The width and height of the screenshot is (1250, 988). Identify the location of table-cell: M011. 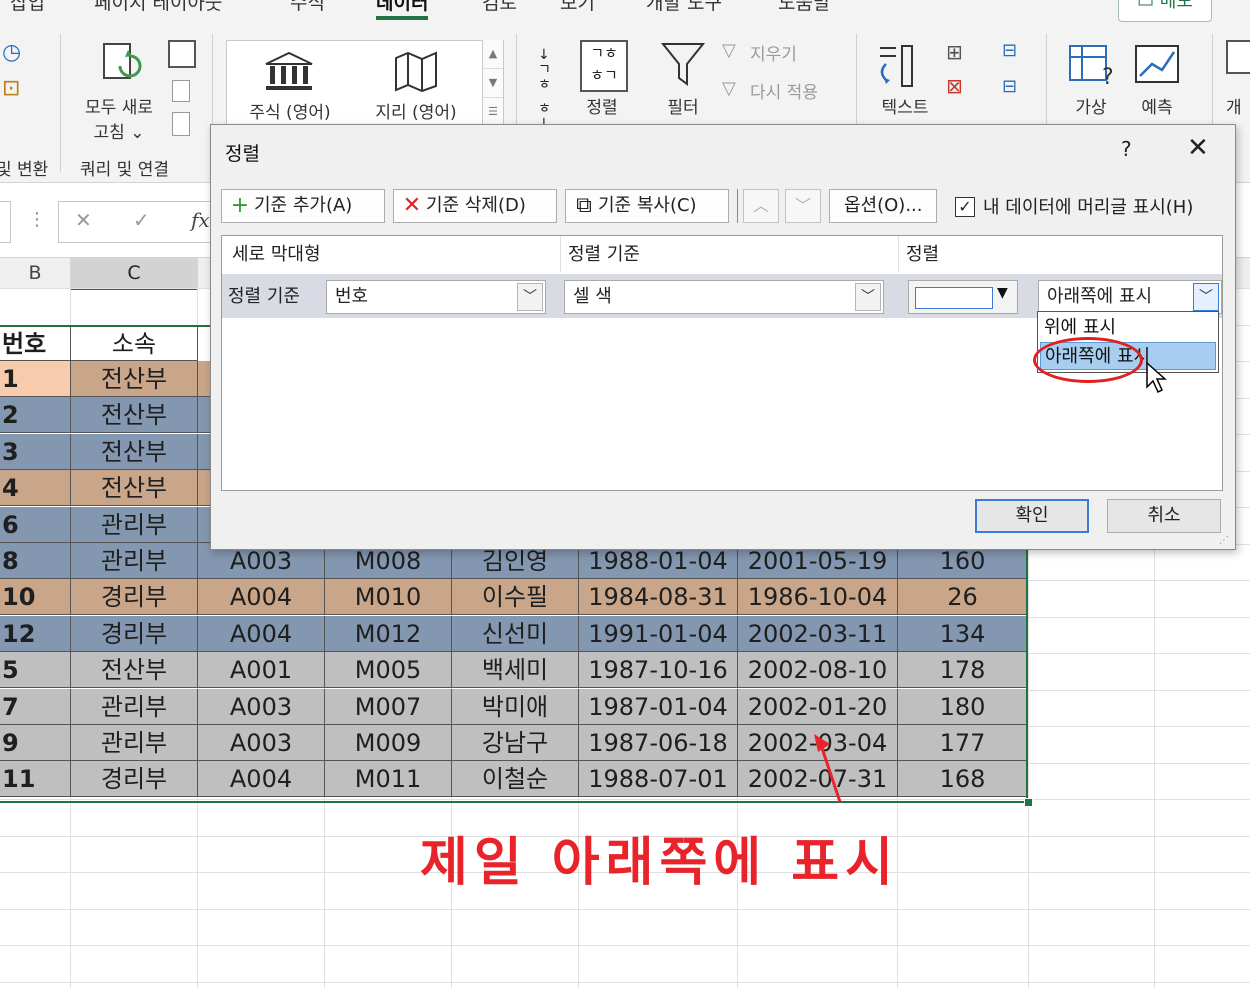
(388, 779).